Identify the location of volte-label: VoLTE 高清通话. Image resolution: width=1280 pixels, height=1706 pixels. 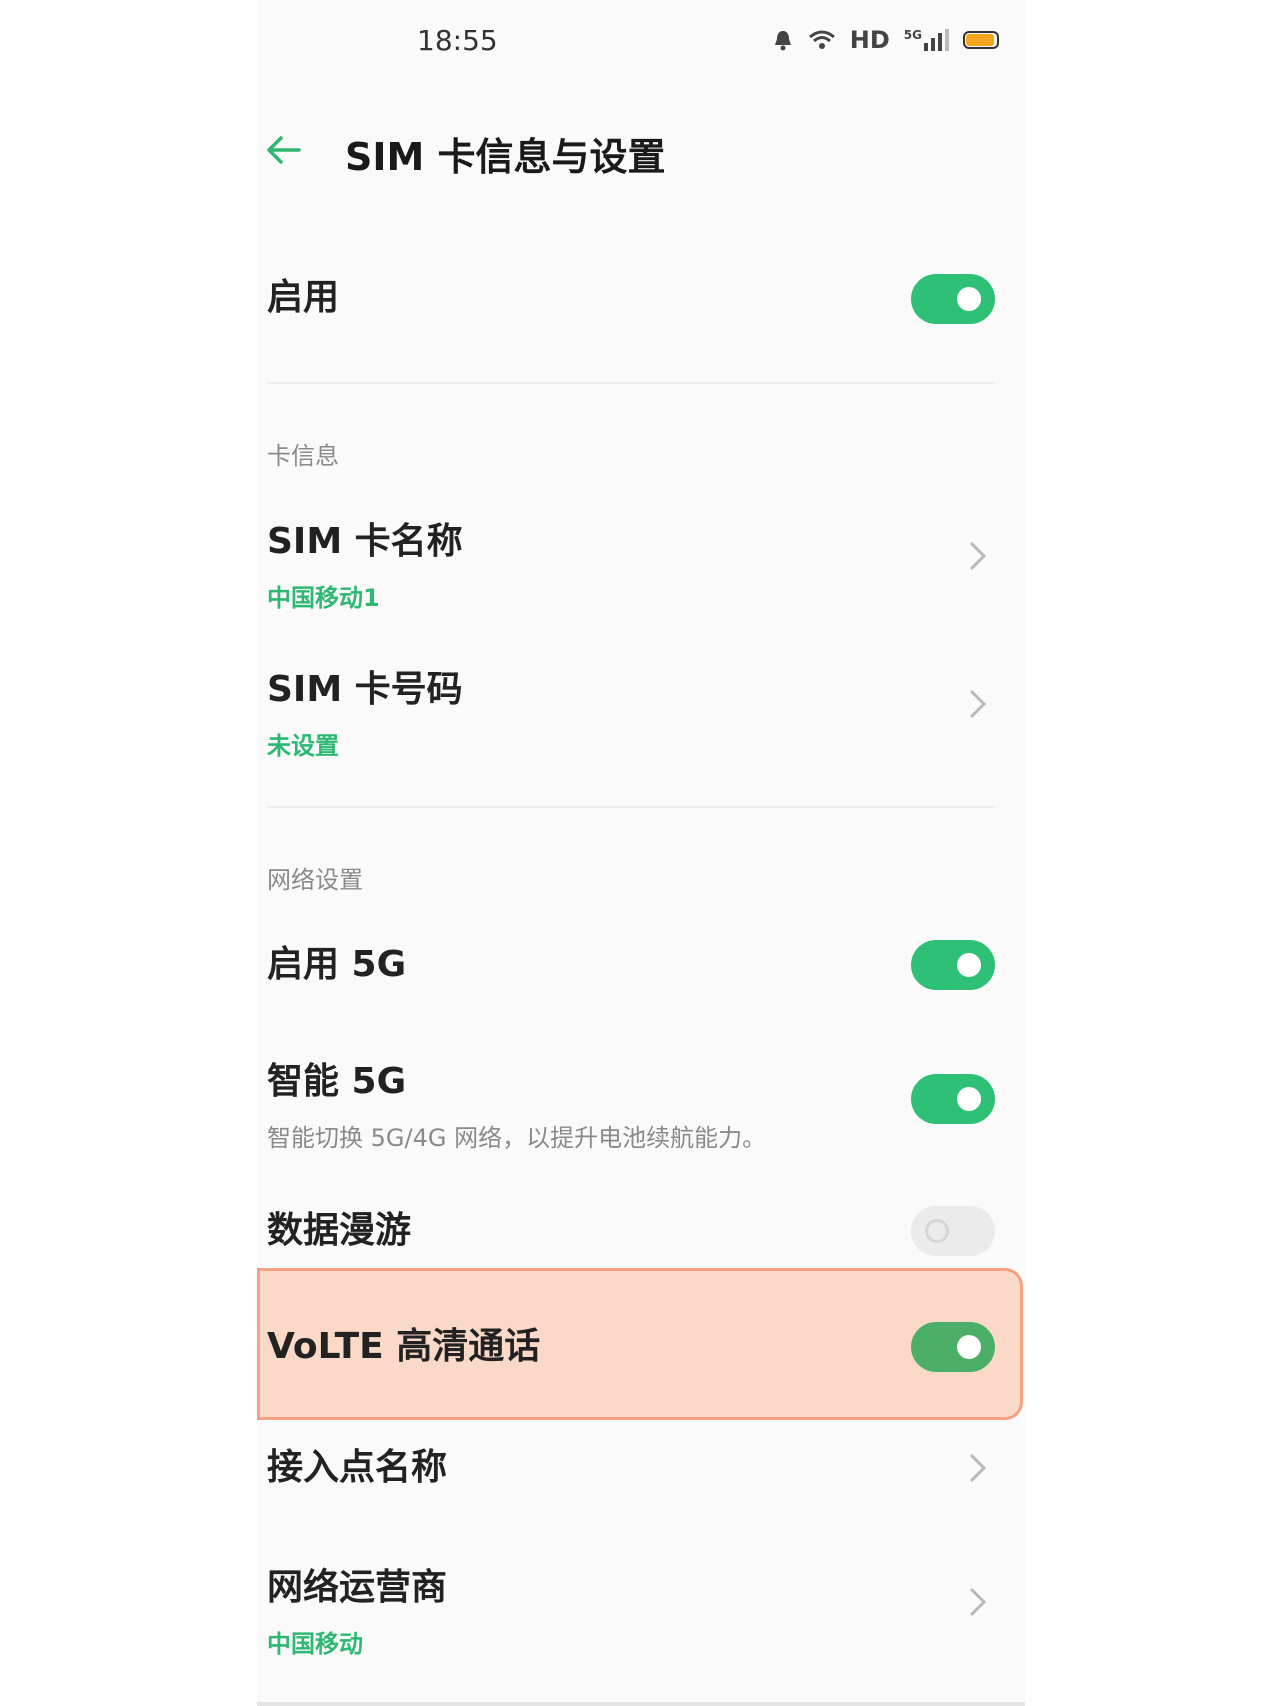
(404, 1346).